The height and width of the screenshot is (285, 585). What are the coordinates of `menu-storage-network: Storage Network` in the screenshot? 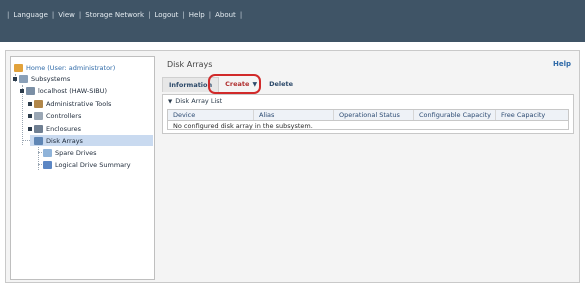 It's located at (114, 15).